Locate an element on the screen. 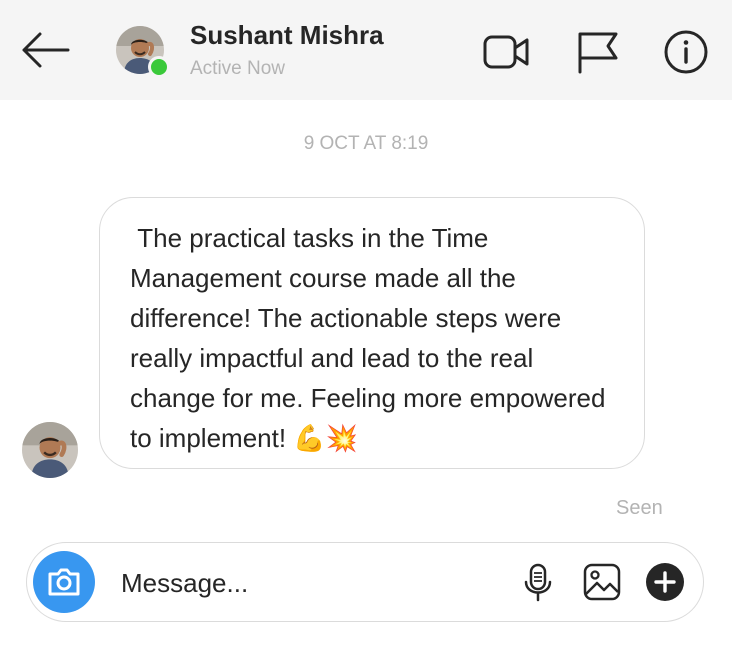 This screenshot has height=650, width=732. flag-icon is located at coordinates (598, 53).